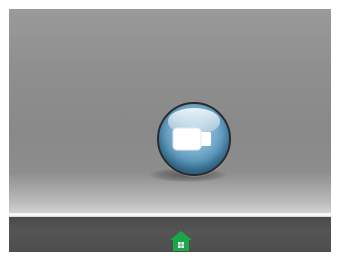 This screenshot has width=340, height=261. I want to click on home-icon, so click(181, 241).